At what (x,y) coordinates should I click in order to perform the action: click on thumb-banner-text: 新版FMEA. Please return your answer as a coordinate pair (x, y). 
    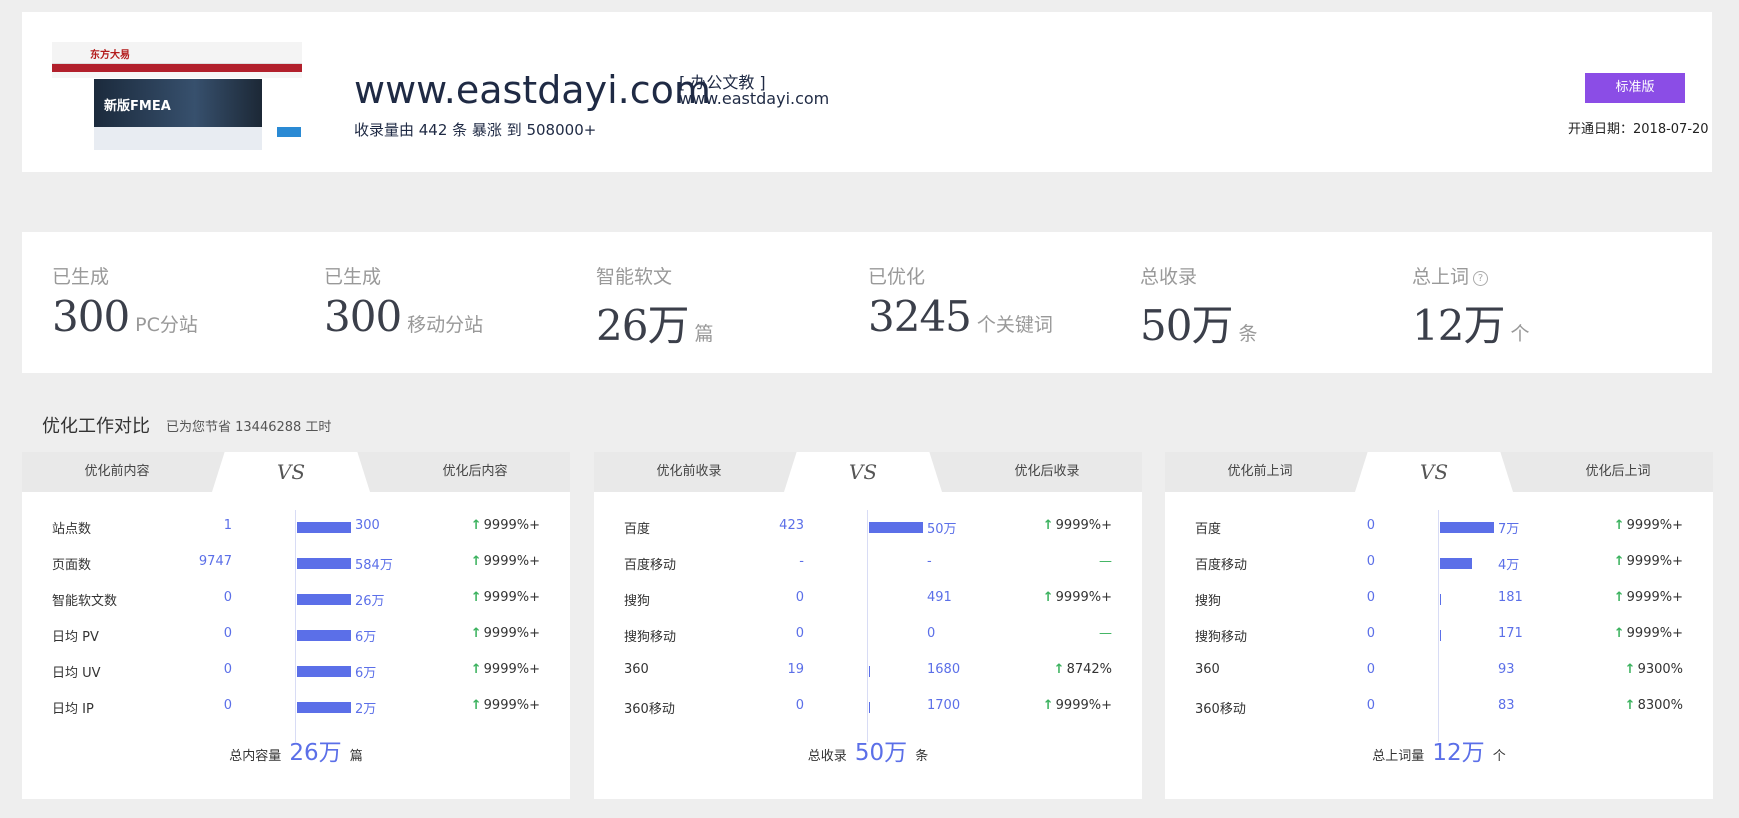
    Looking at the image, I should click on (137, 106).